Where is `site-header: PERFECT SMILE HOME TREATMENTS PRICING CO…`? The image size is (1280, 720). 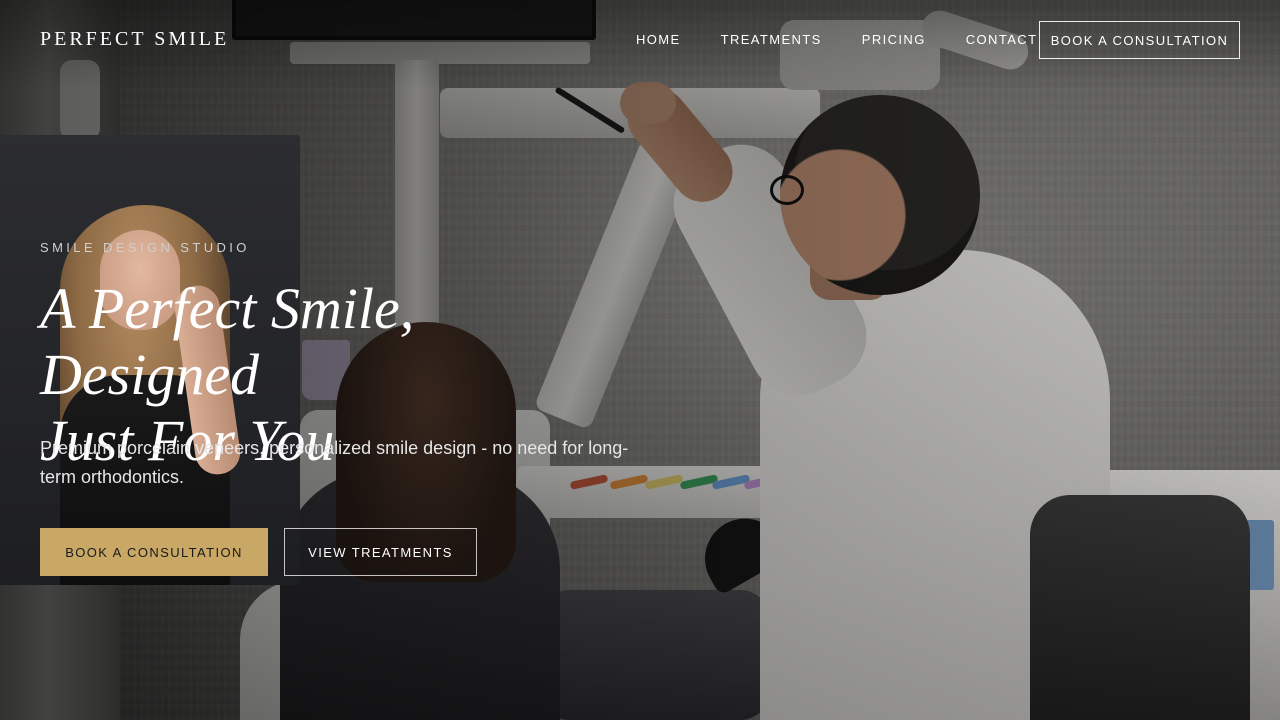 site-header: PERFECT SMILE HOME TREATMENTS PRICING CO… is located at coordinates (640, 40).